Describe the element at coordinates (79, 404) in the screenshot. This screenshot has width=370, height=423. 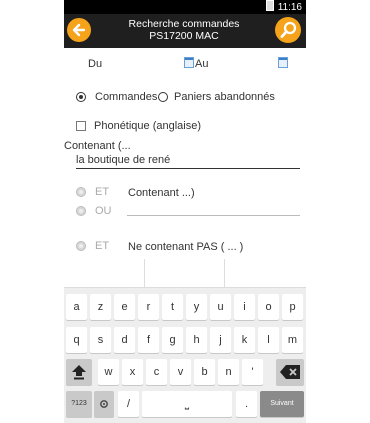
I see `symbols-key: ?123` at that location.